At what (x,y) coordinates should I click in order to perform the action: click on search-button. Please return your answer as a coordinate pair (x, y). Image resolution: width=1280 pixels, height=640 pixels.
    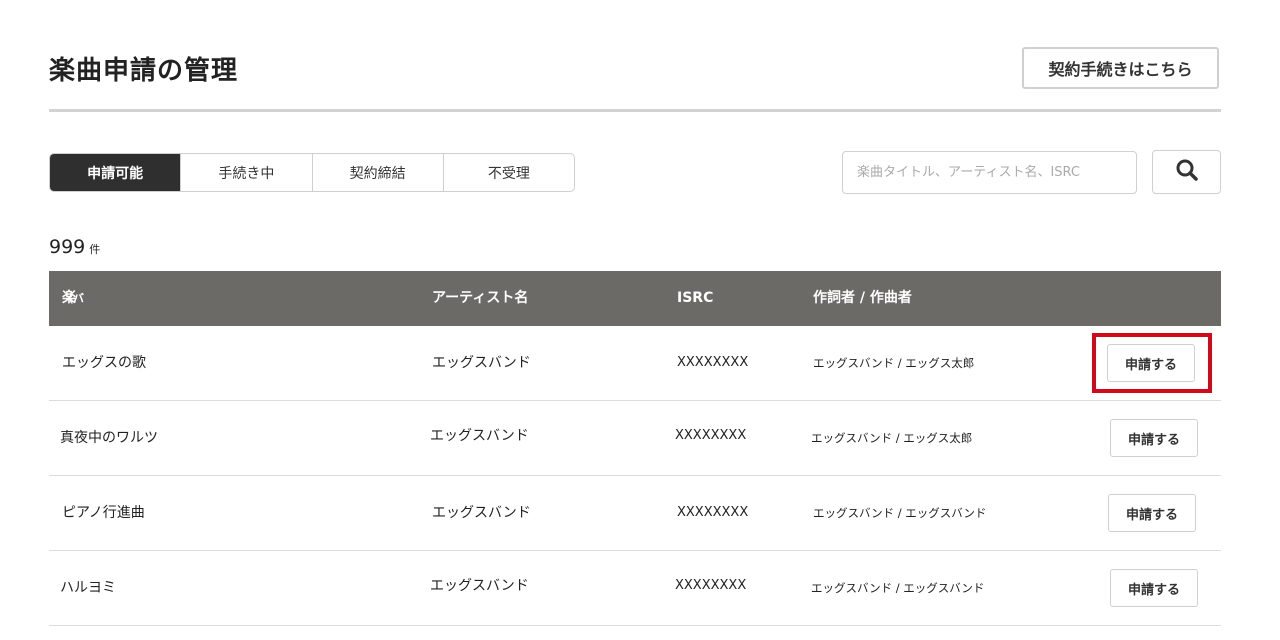
    Looking at the image, I should click on (1186, 172).